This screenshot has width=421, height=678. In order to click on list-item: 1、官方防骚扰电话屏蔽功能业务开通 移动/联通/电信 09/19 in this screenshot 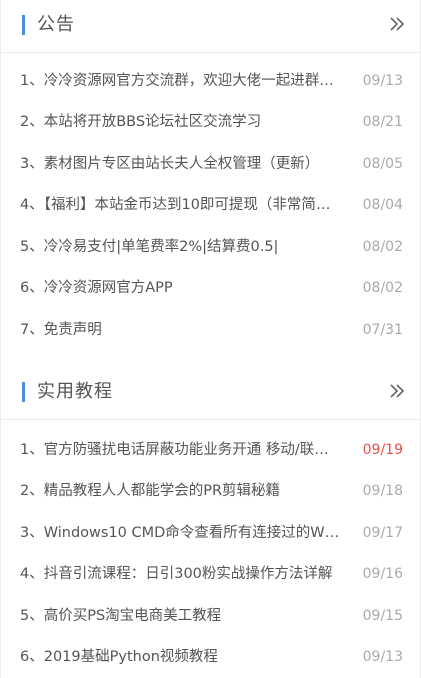, I will do `click(210, 450)`.